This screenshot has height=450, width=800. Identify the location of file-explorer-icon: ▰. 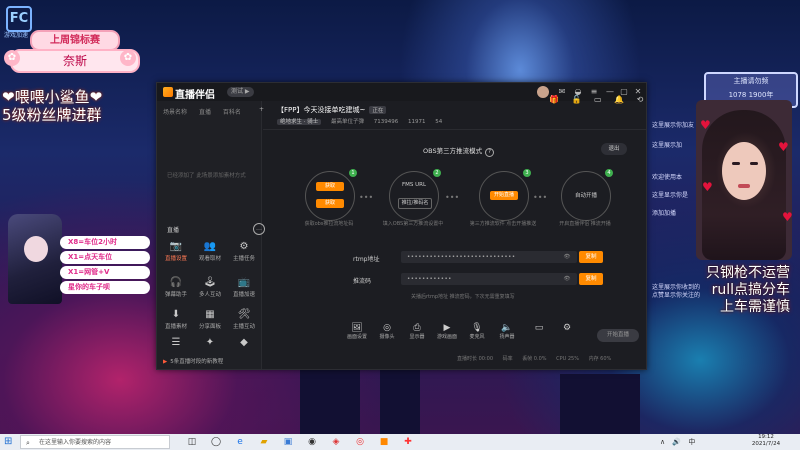
(264, 442).